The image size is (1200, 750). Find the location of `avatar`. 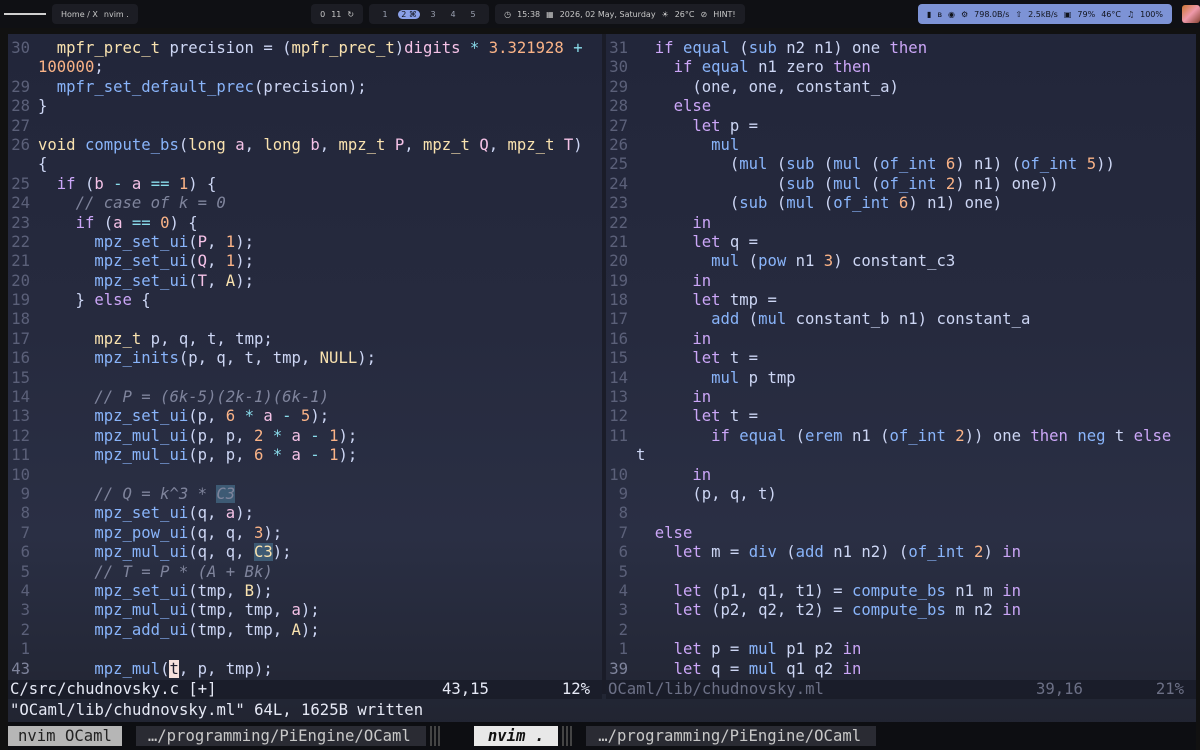

avatar is located at coordinates (1191, 14).